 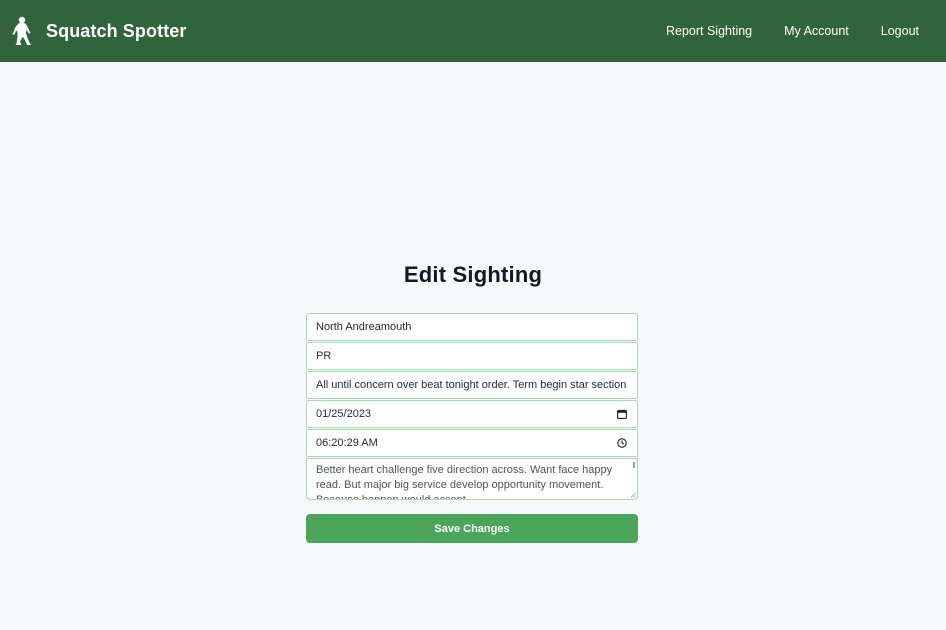 I want to click on bigfoot-icon, so click(x=22, y=30).